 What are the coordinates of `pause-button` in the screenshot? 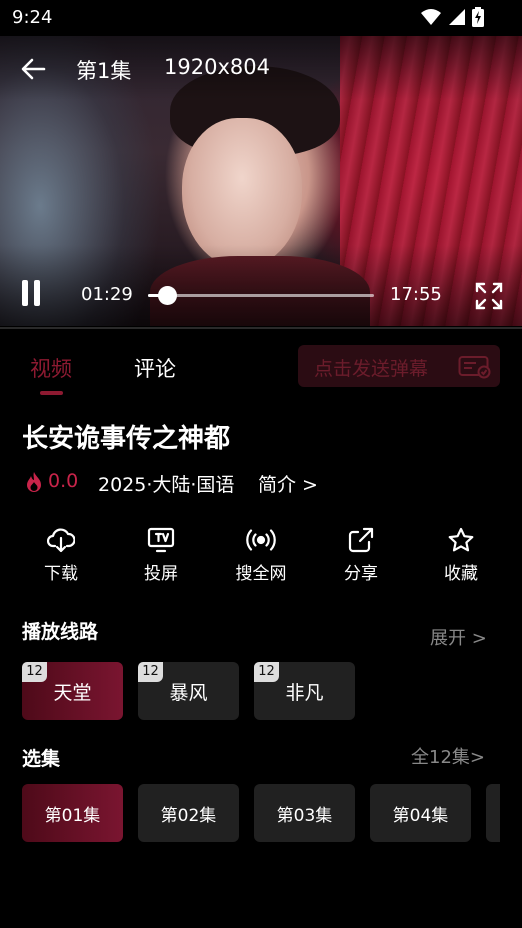 It's located at (34, 295).